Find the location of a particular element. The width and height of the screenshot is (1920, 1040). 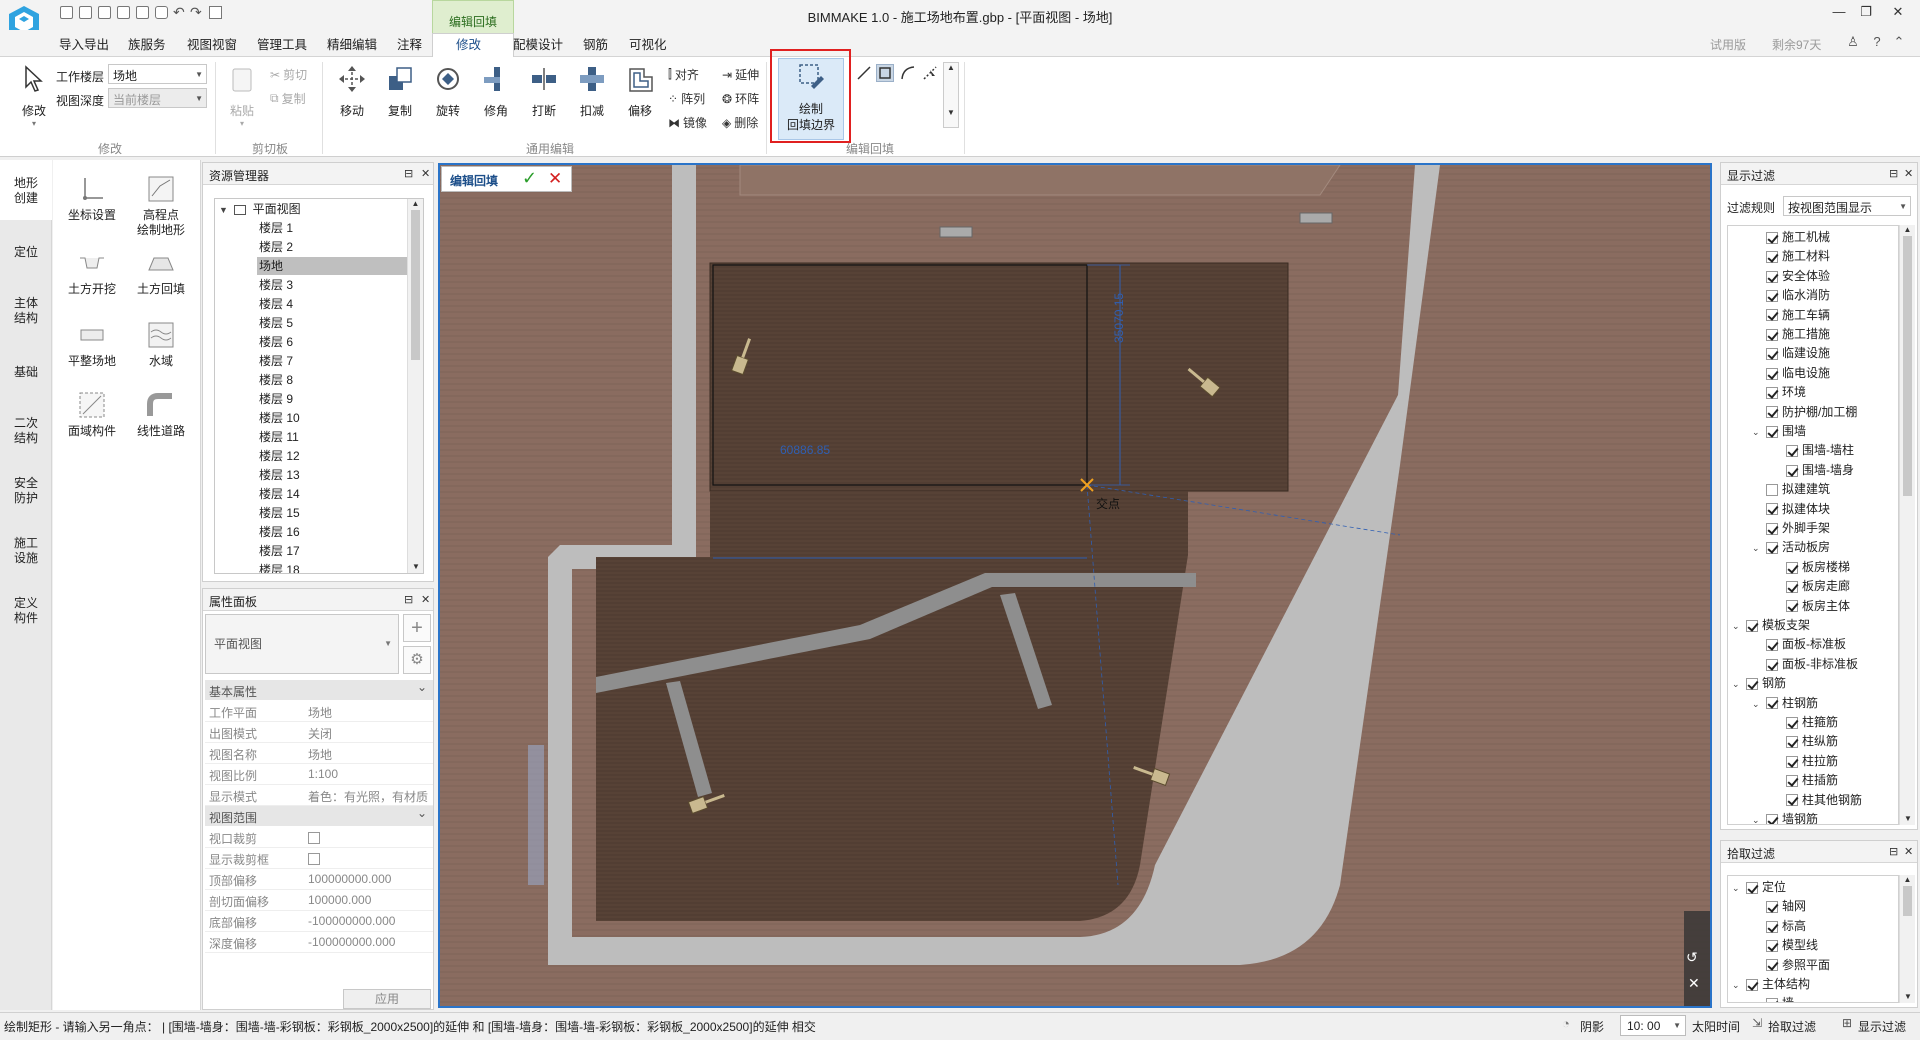

sun-time-label: 太阳时间 is located at coordinates (1716, 1026).